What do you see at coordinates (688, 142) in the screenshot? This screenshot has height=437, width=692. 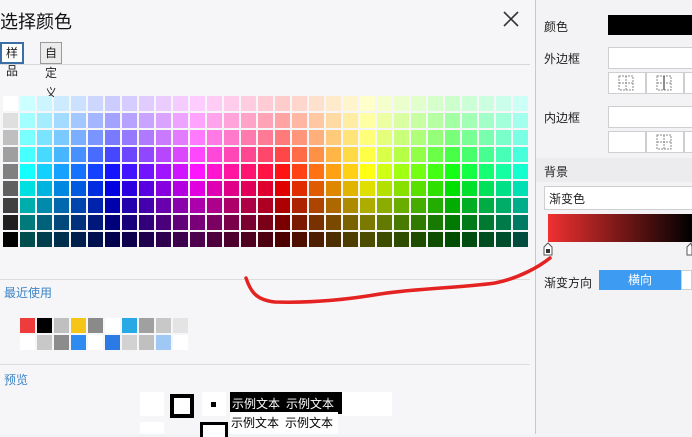 I see `border-option-button` at bounding box center [688, 142].